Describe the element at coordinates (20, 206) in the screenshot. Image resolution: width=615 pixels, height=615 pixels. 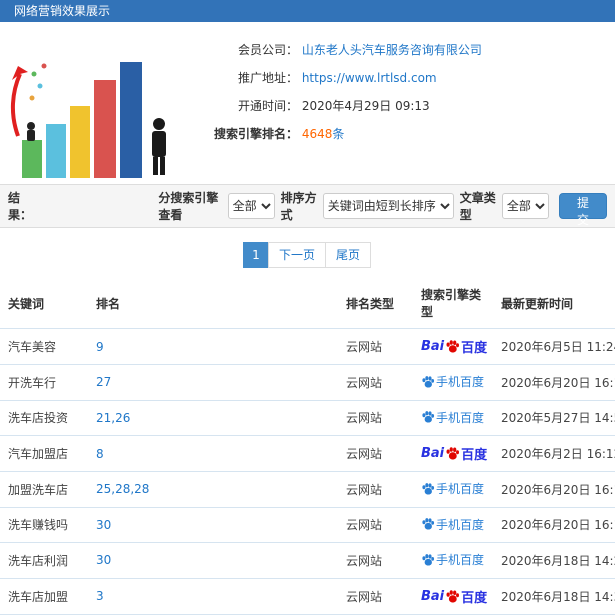
I see `results-section-label: 结果：` at that location.